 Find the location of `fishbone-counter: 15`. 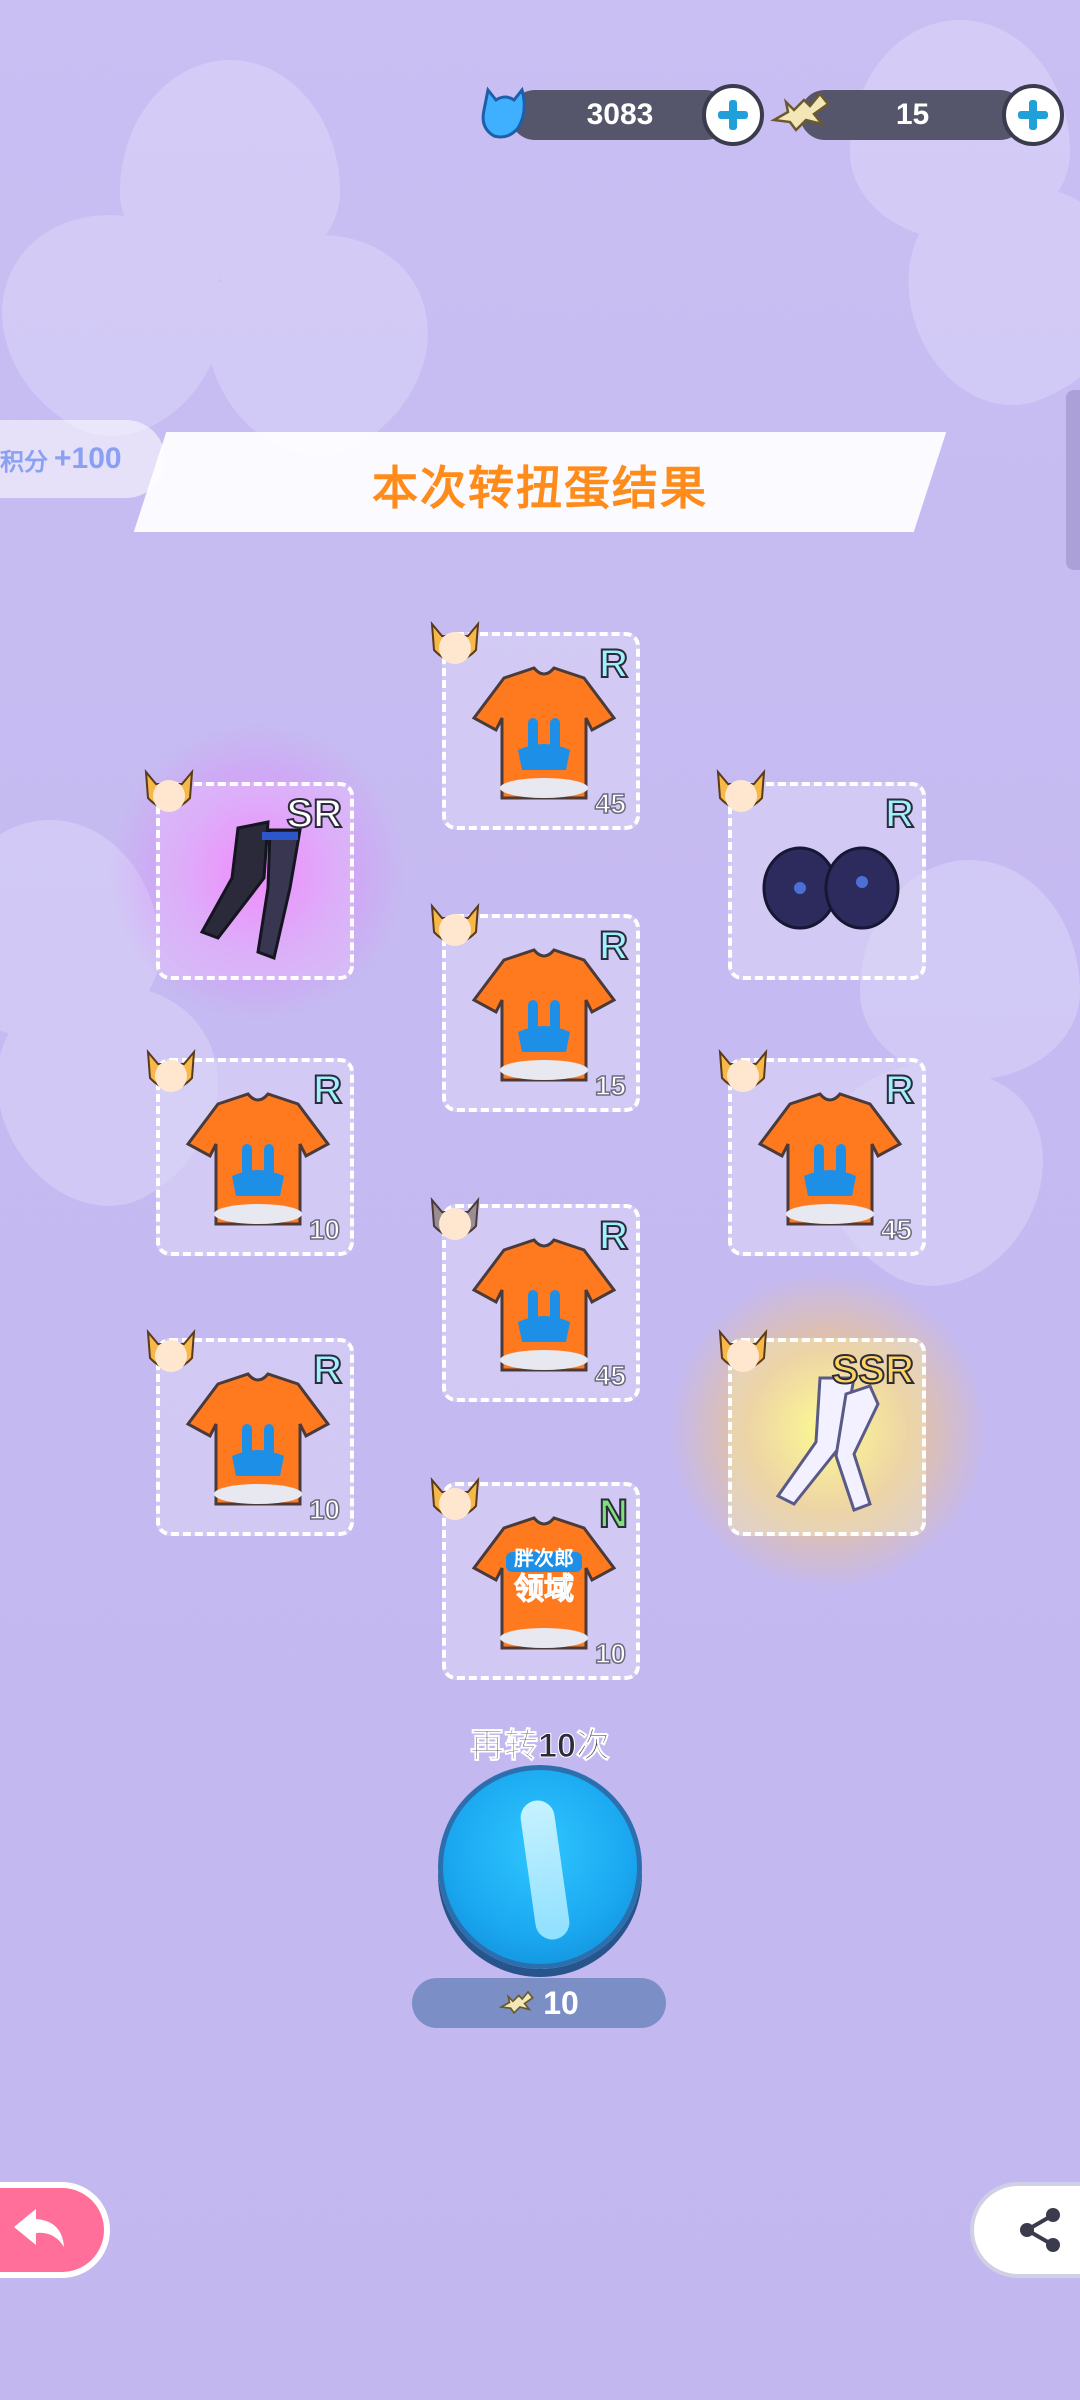

fishbone-counter: 15 is located at coordinates (912, 115).